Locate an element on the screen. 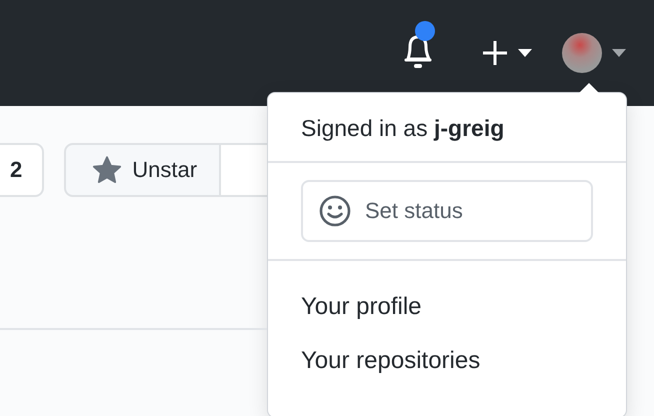 Image resolution: width=654 pixels, height=416 pixels. count-button: 2 is located at coordinates (22, 170).